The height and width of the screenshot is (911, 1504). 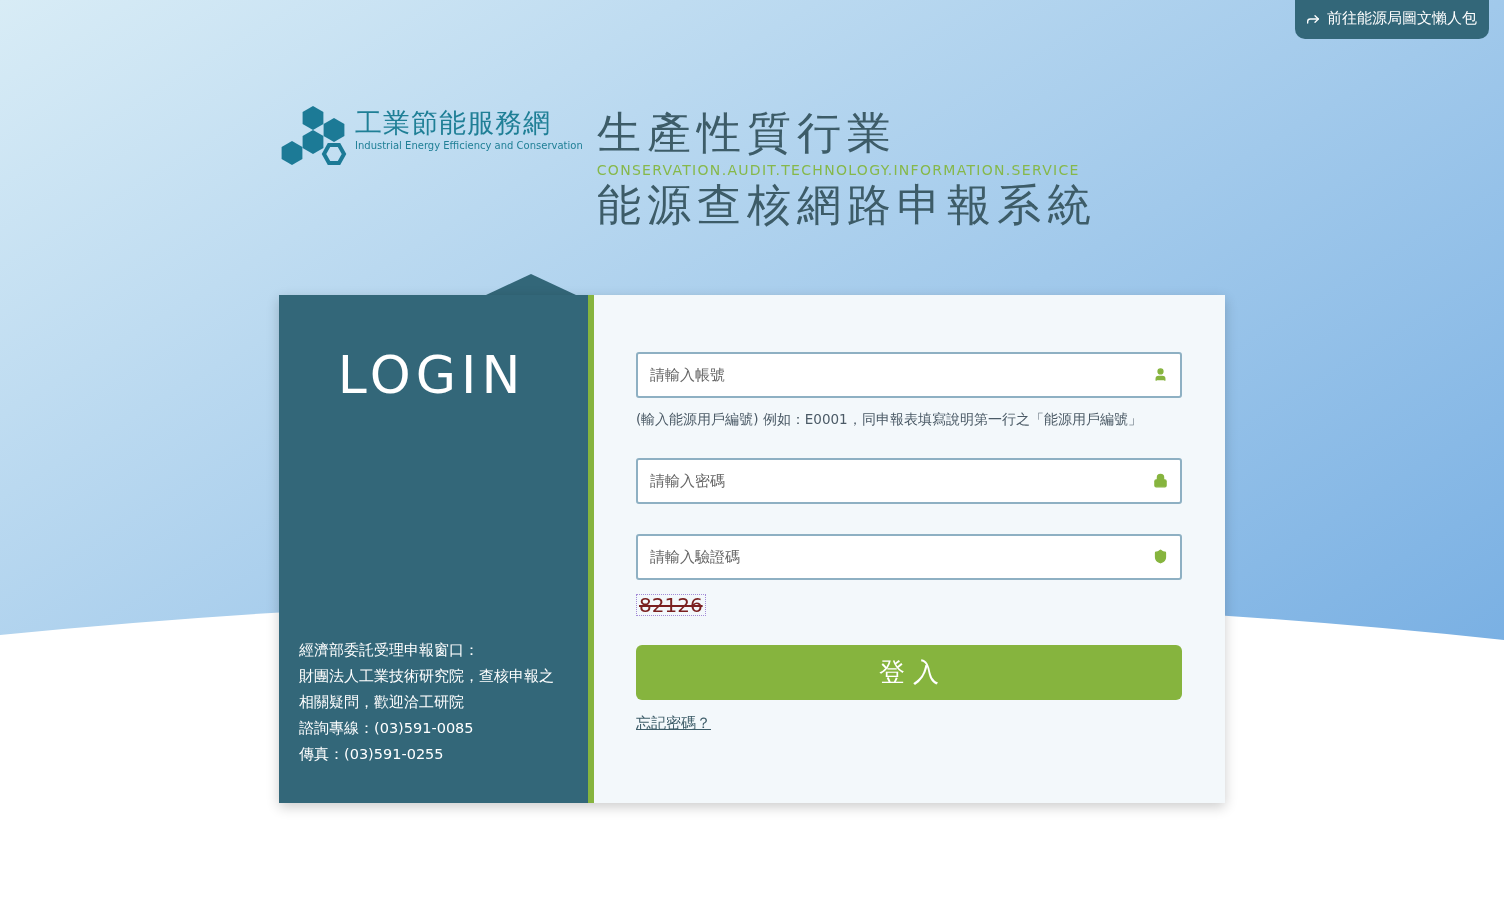 What do you see at coordinates (387, 728) in the screenshot?
I see `contact-text: 諮詢專線：(03)591-0085` at bounding box center [387, 728].